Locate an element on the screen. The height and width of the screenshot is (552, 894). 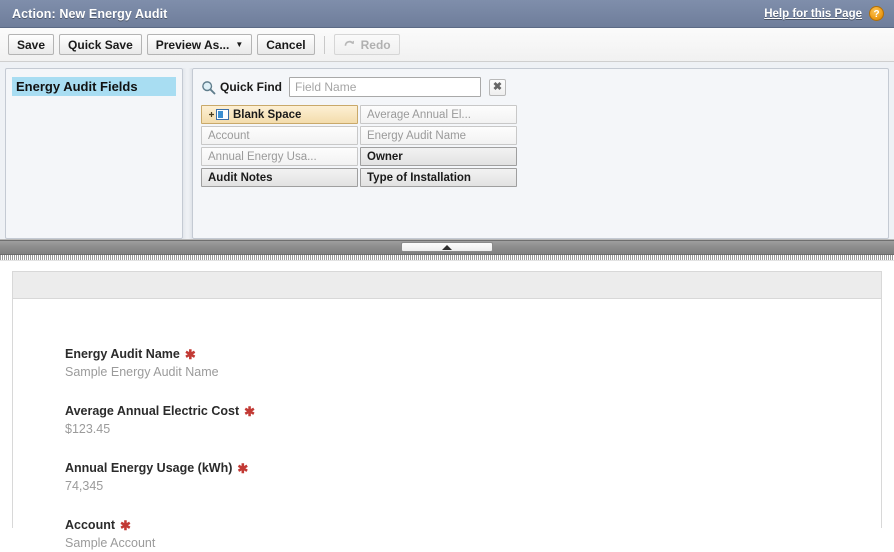
blank-space-icon is located at coordinates (218, 114).